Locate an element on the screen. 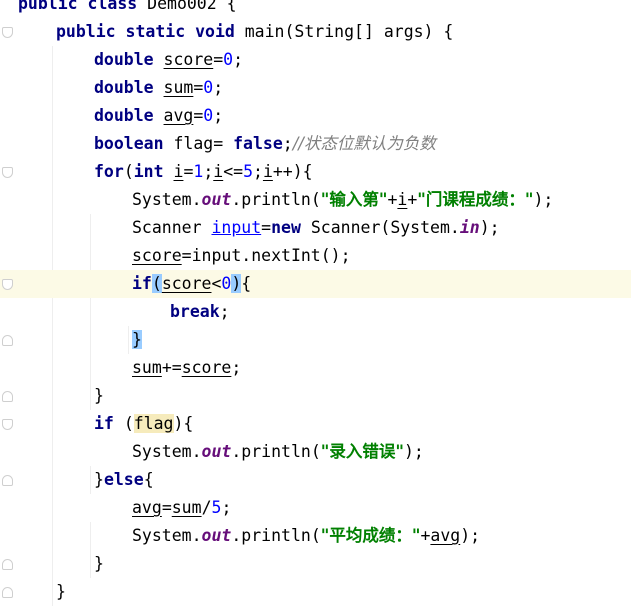 Image resolution: width=631 pixels, height=610 pixels. code-line: if (flag){ is located at coordinates (315, 424).